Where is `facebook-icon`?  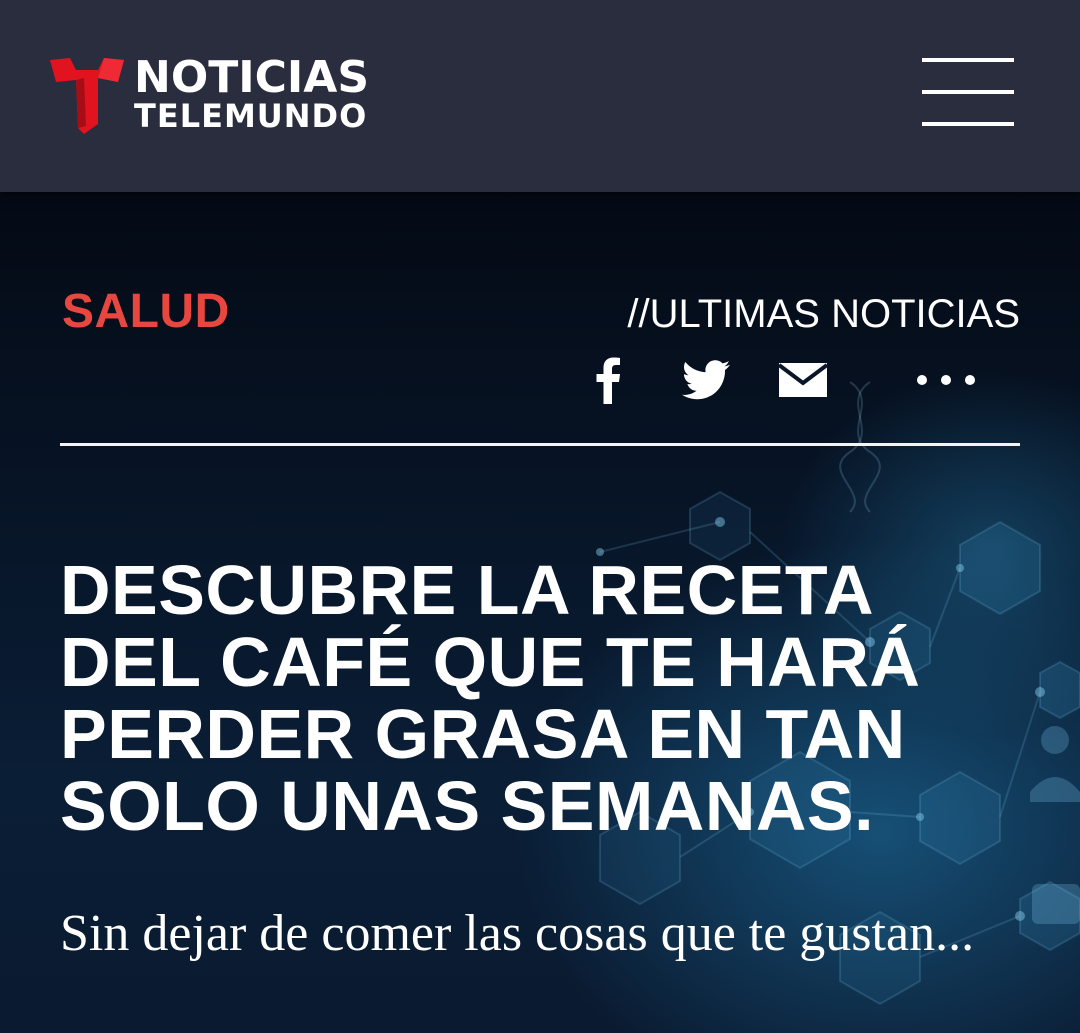
facebook-icon is located at coordinates (608, 380).